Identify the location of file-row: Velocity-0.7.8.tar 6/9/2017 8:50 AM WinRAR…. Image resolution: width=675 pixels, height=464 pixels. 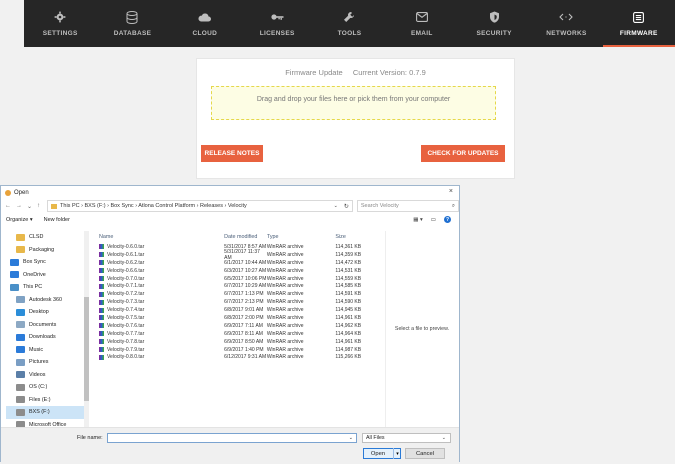
(239, 342).